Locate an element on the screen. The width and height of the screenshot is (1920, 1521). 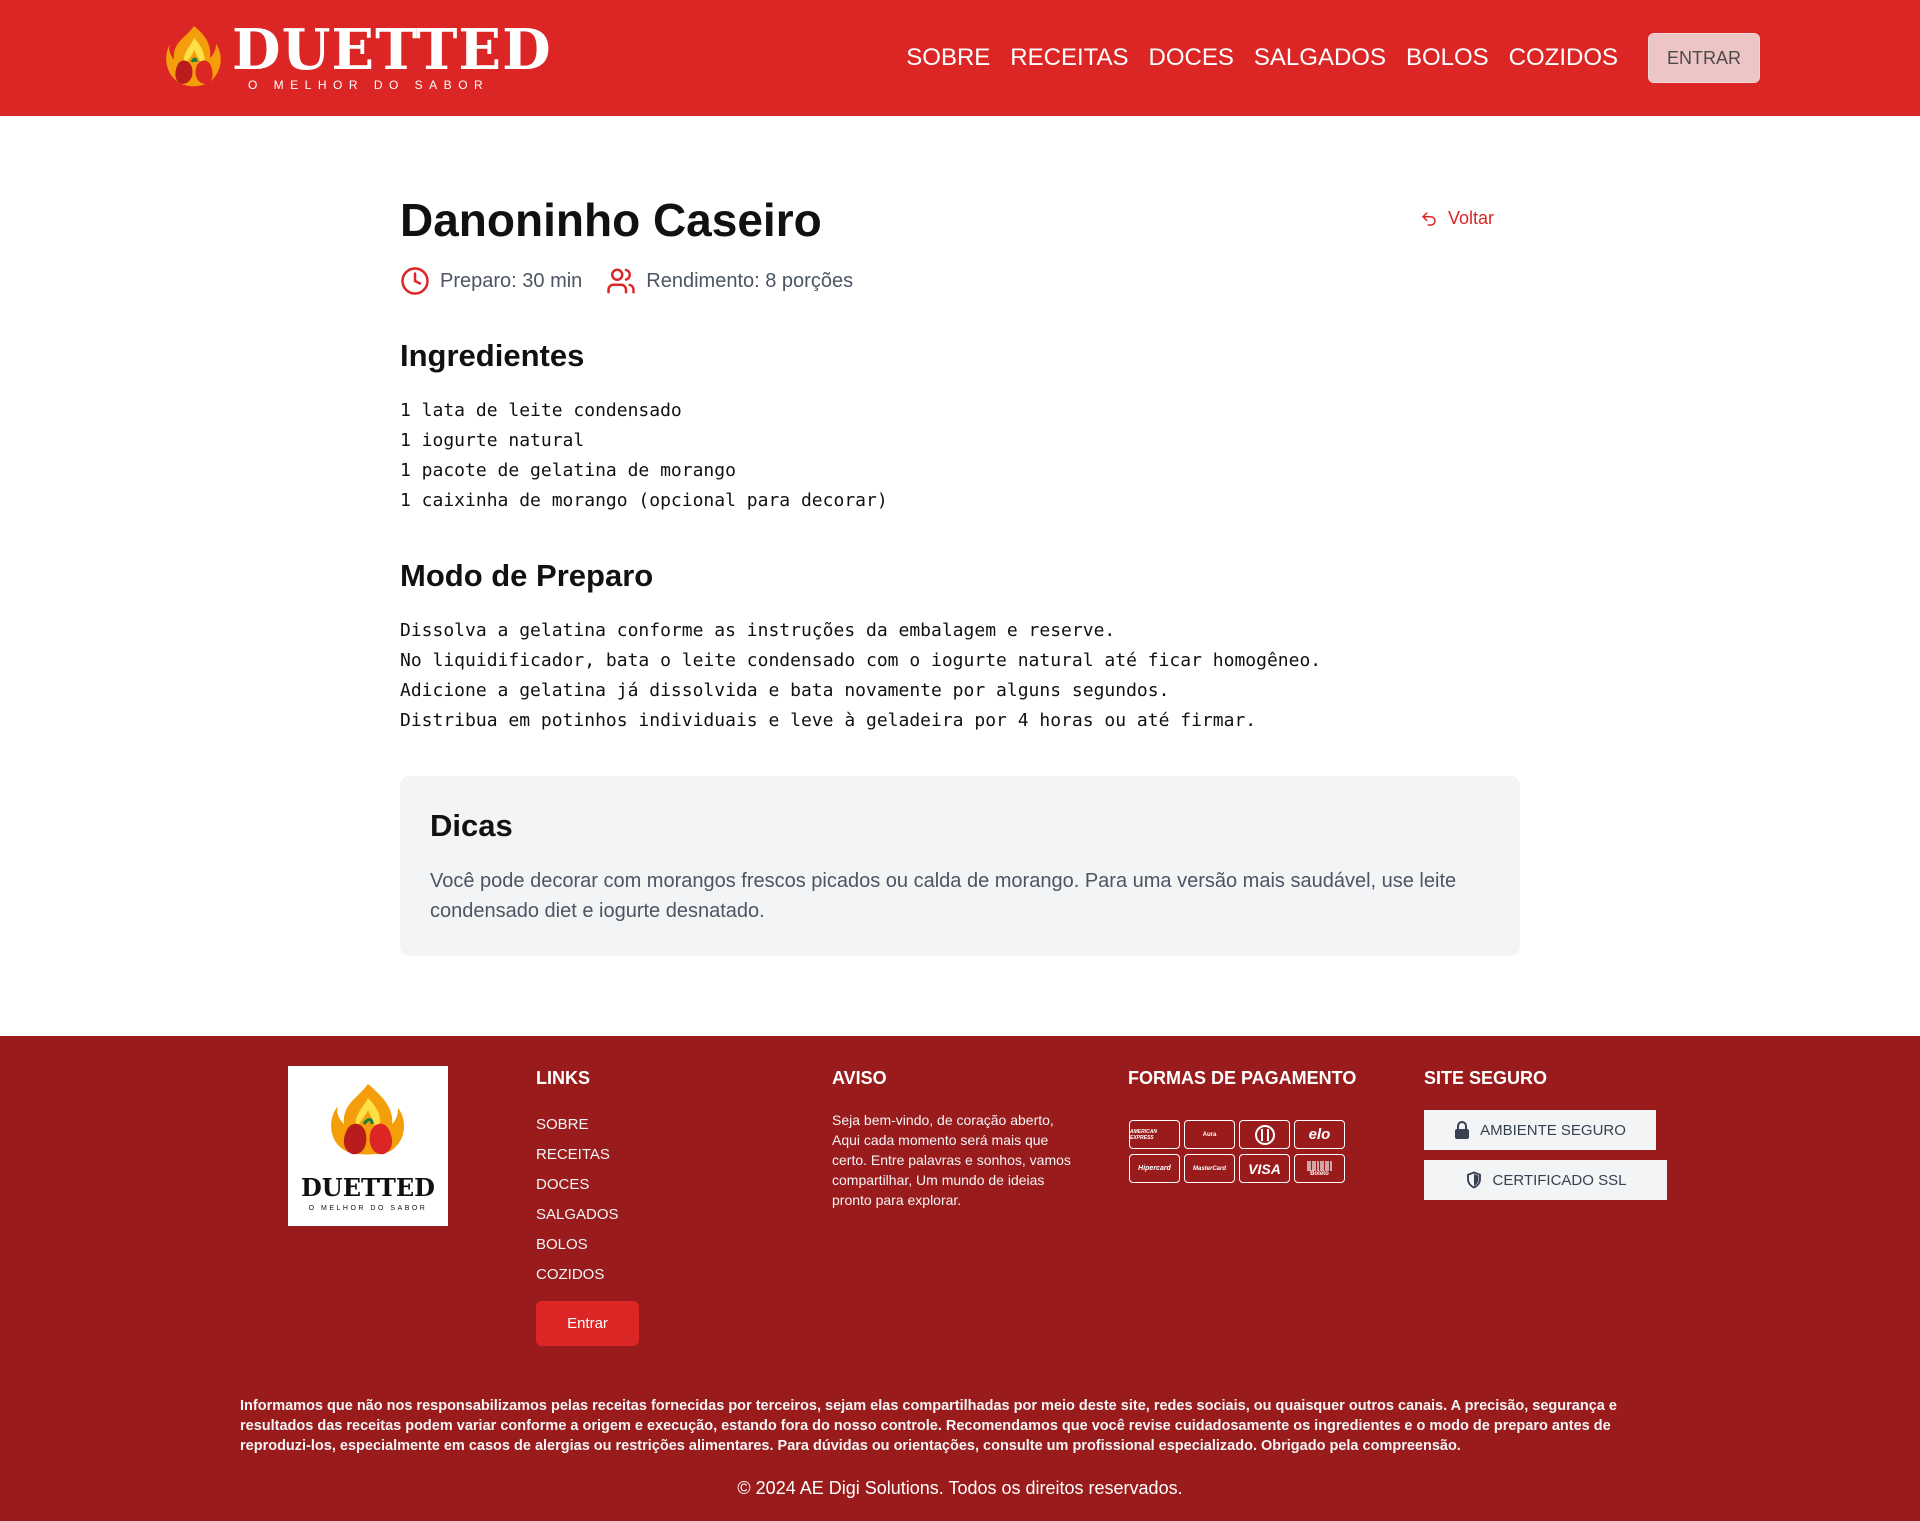
footer-link-cozidos: COZIDOS is located at coordinates (577, 1275).